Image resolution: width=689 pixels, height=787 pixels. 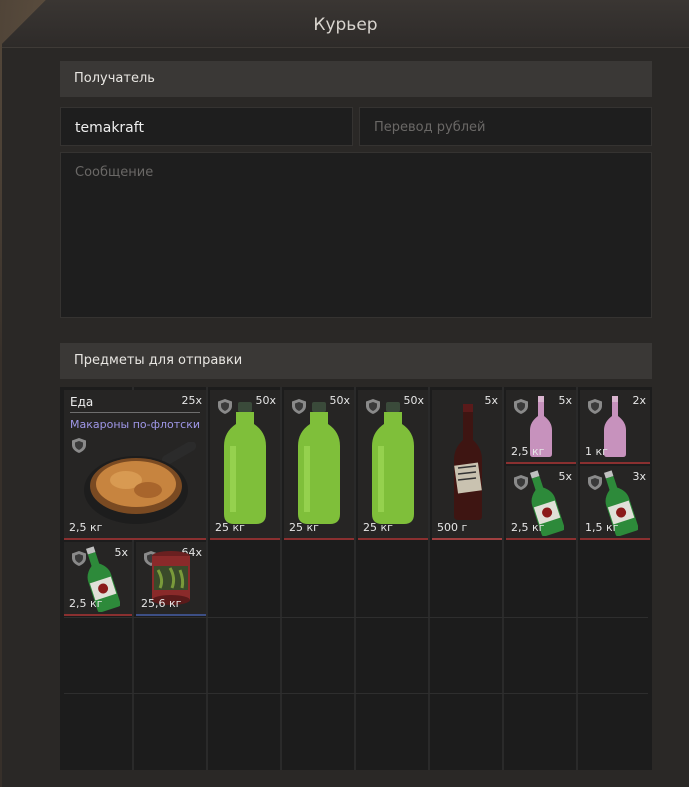 What do you see at coordinates (140, 483) in the screenshot?
I see `pasta-pan-icon` at bounding box center [140, 483].